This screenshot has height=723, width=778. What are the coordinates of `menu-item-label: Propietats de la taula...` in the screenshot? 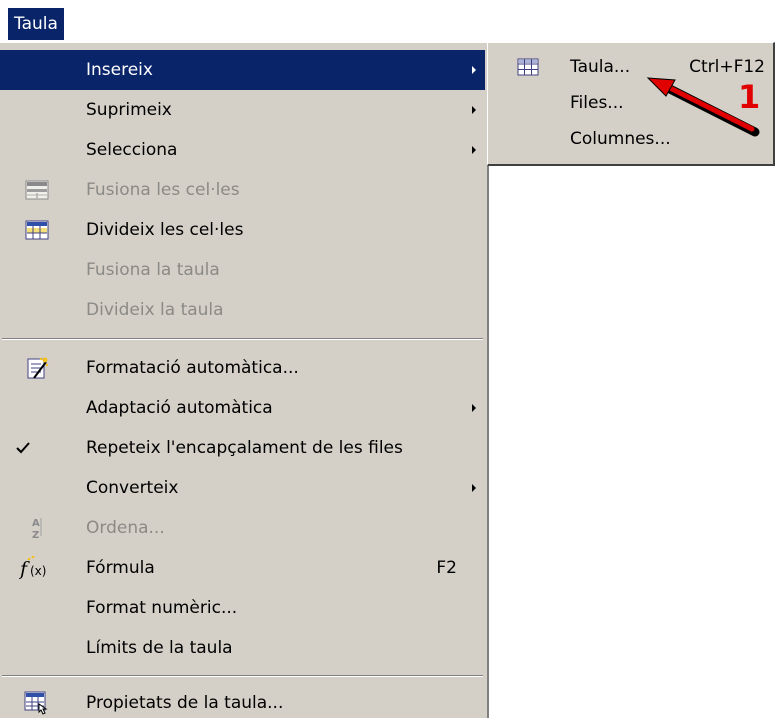 It's located at (185, 703).